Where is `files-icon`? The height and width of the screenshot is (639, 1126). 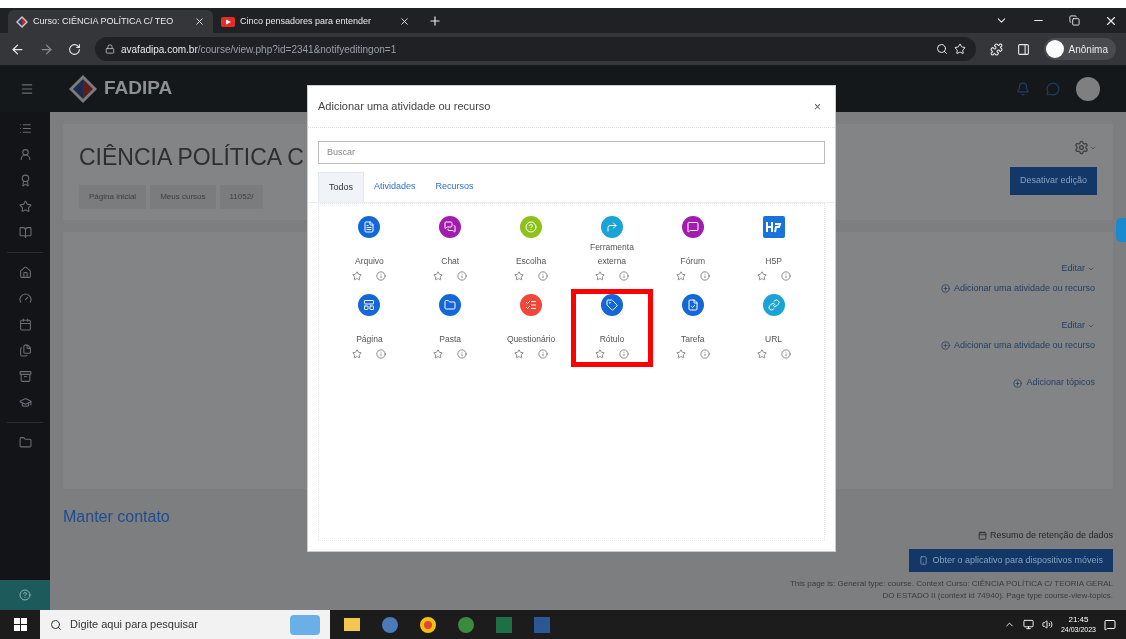 files-icon is located at coordinates (25, 350).